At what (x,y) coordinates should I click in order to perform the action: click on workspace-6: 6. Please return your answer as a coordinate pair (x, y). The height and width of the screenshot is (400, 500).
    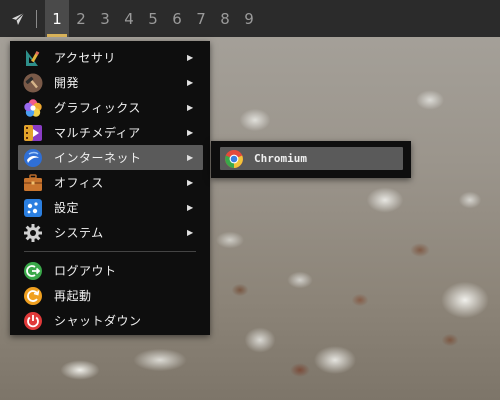
    Looking at the image, I should click on (177, 18).